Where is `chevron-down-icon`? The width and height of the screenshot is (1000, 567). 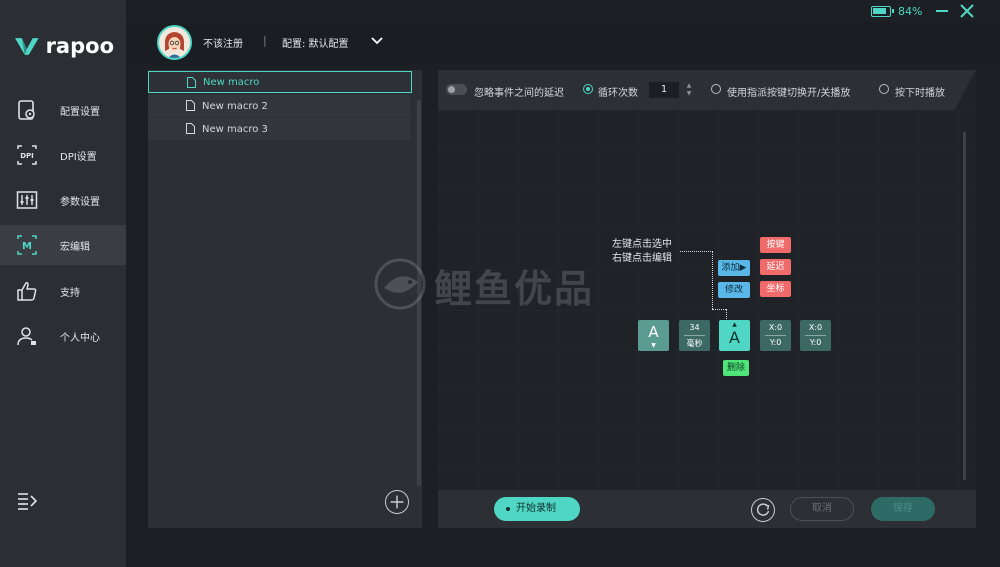
chevron-down-icon is located at coordinates (377, 41).